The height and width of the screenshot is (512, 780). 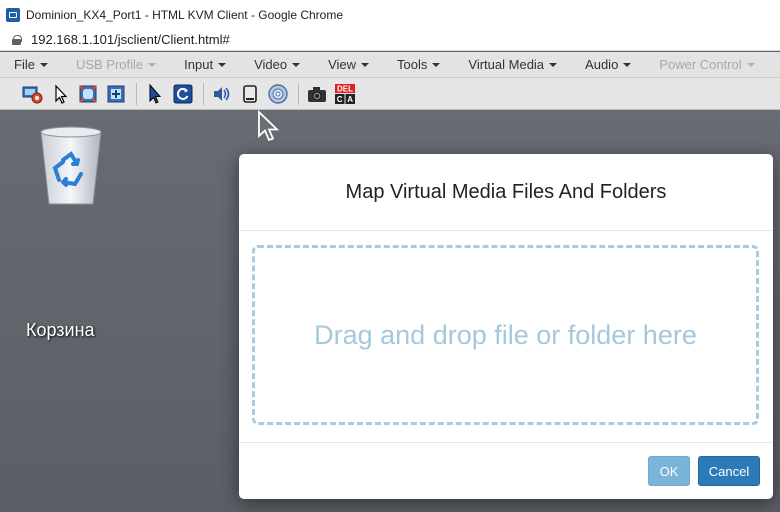 What do you see at coordinates (390, 94) in the screenshot?
I see `kvm-toolbar: DEL C A` at bounding box center [390, 94].